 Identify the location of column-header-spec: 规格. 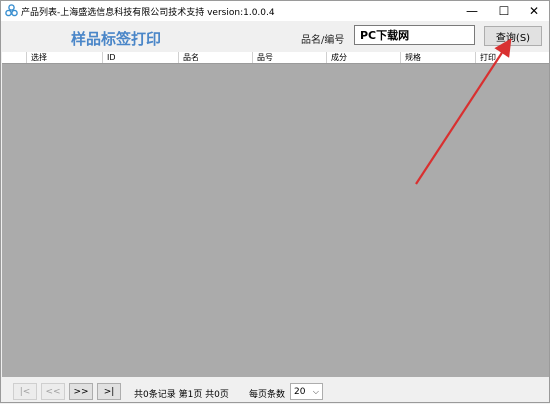
(437, 57).